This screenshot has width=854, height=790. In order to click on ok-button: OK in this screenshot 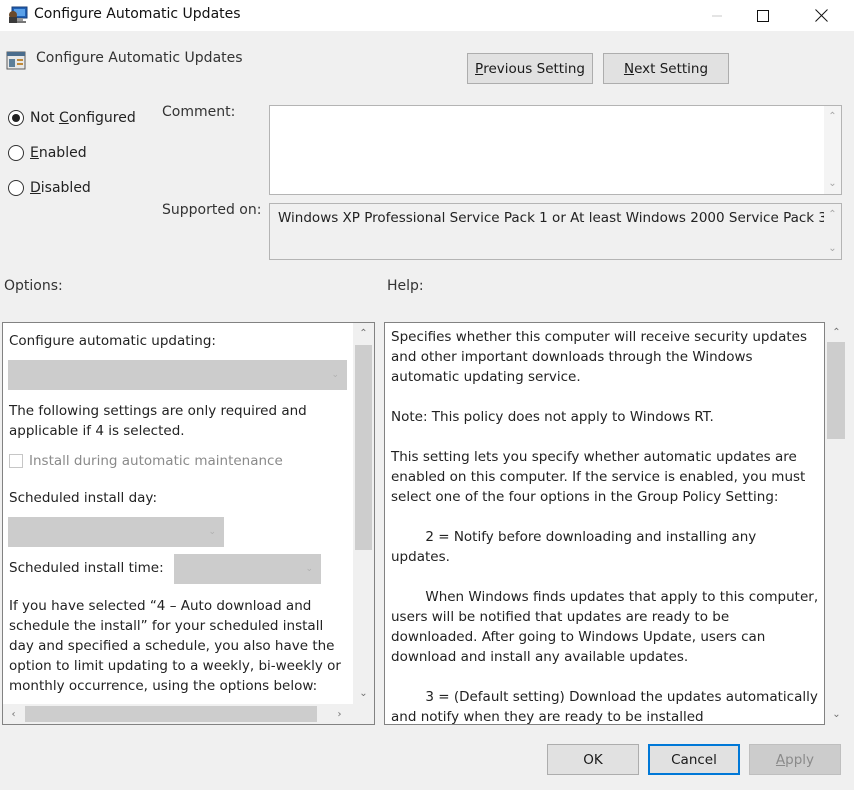, I will do `click(593, 759)`.